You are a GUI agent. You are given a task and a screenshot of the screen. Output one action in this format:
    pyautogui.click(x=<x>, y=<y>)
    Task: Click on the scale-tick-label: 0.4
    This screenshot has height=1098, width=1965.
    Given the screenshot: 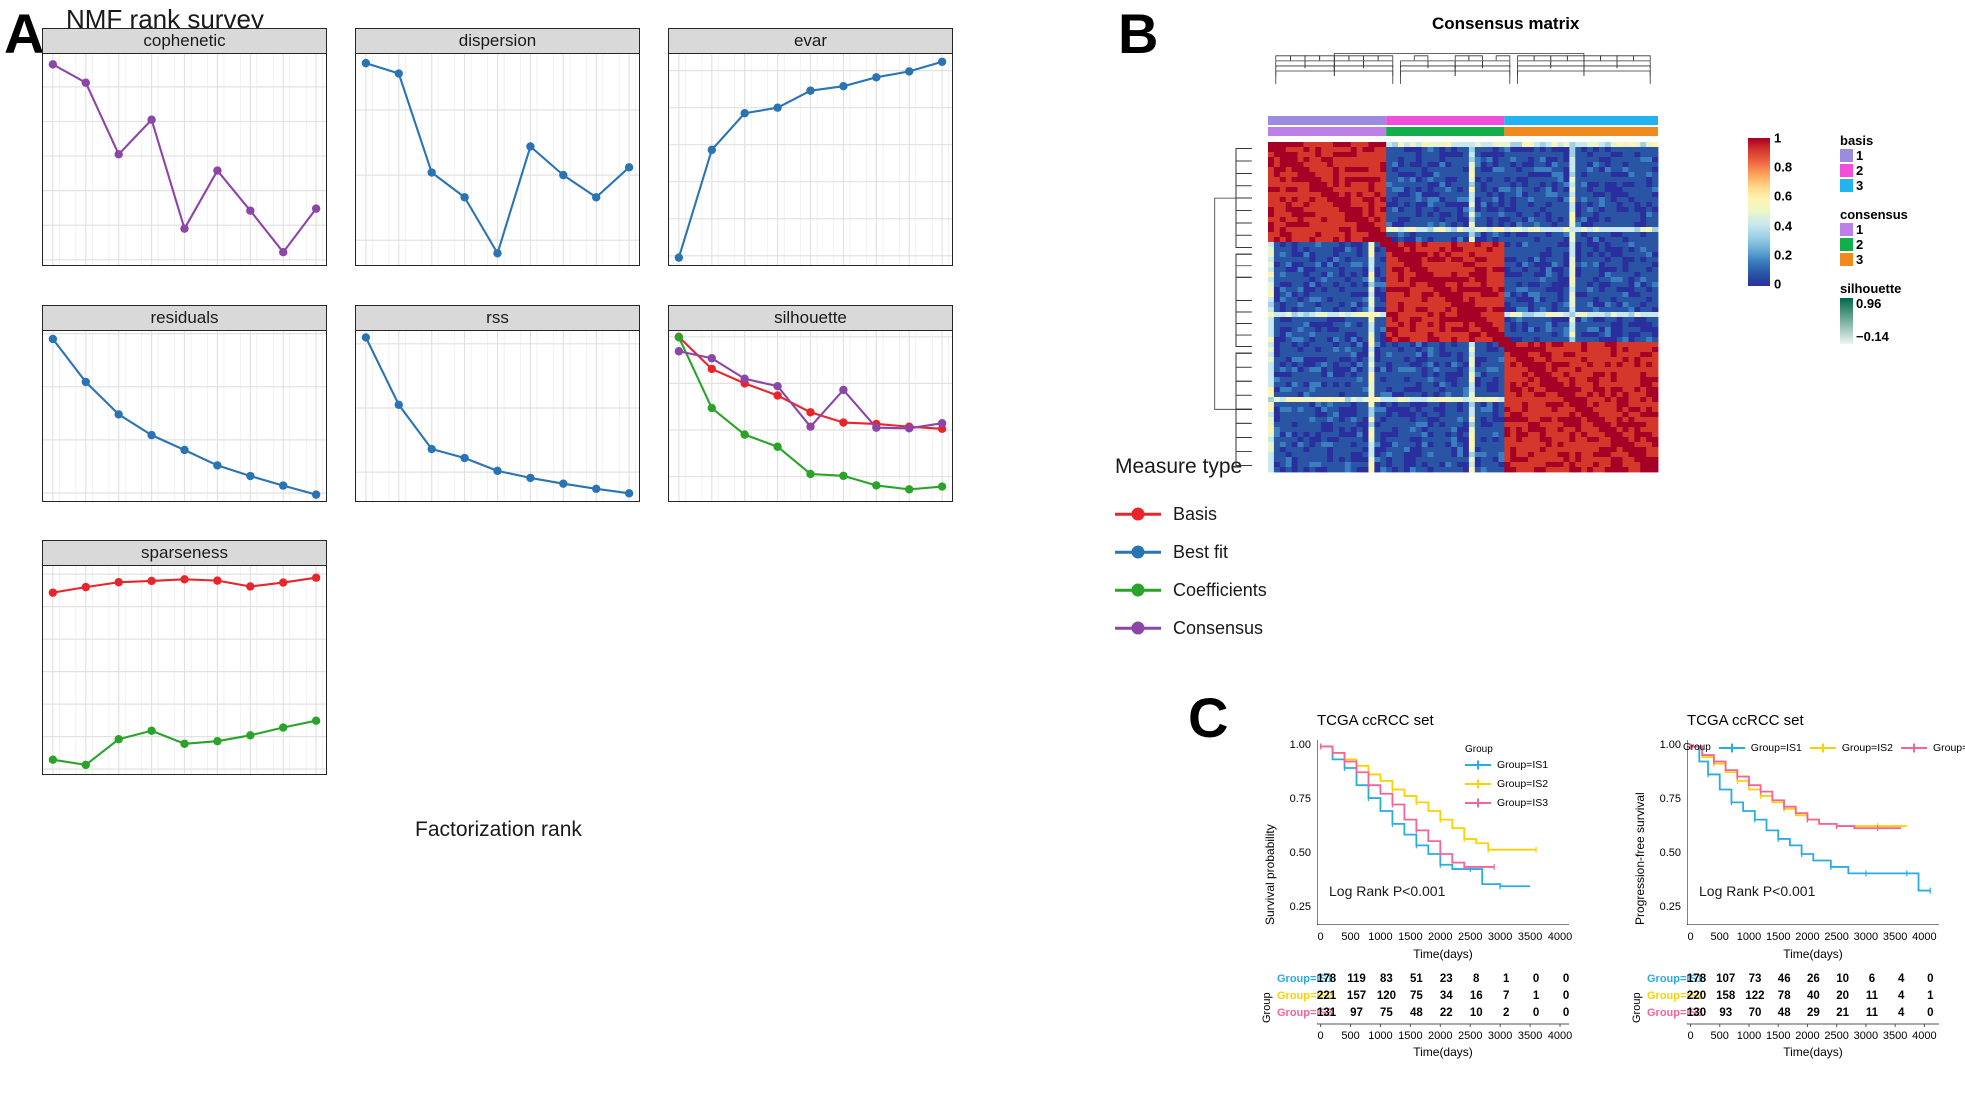 What is the action you would take?
    pyautogui.click(x=1783, y=226)
    